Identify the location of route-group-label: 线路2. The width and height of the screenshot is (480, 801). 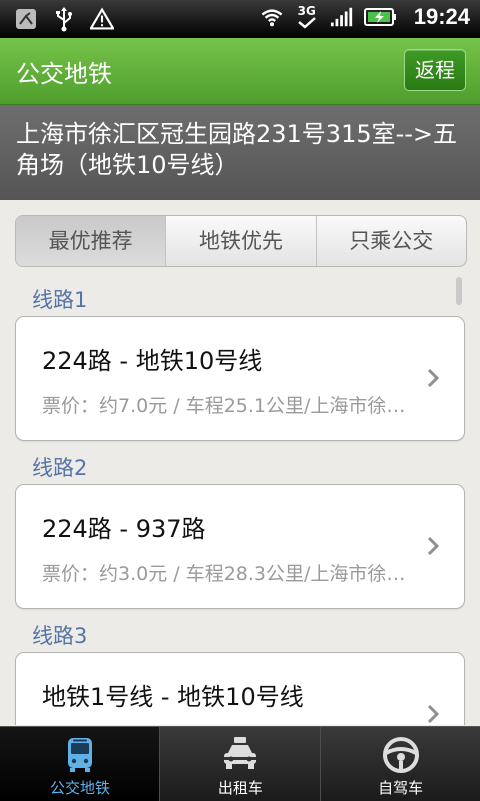
(60, 468).